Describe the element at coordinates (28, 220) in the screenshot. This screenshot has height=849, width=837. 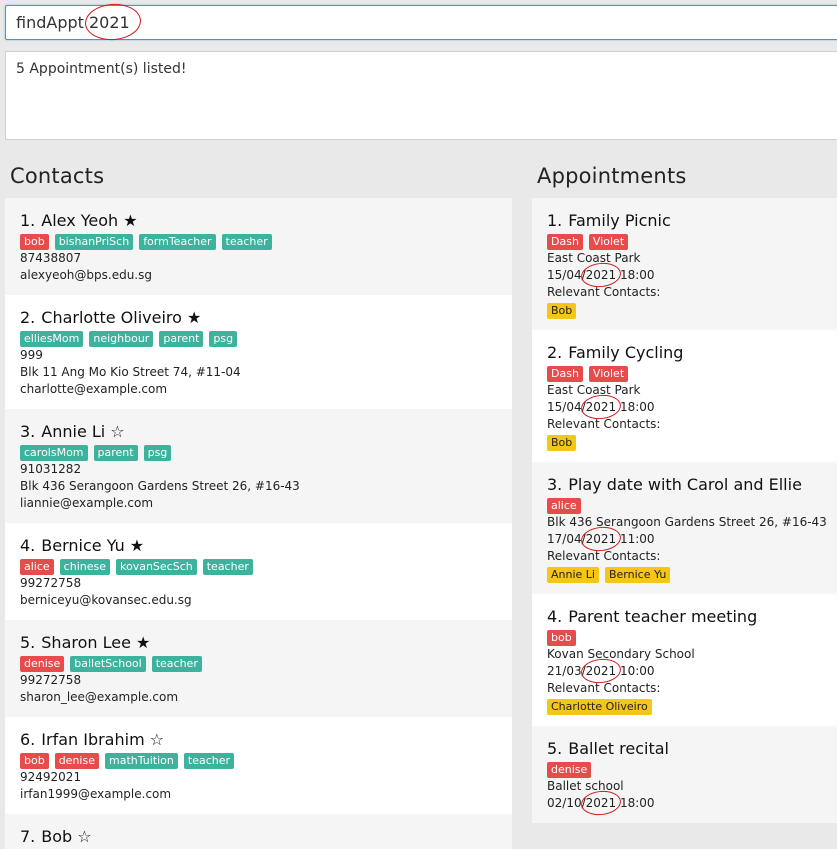
I see `contact-index: 1.` at that location.